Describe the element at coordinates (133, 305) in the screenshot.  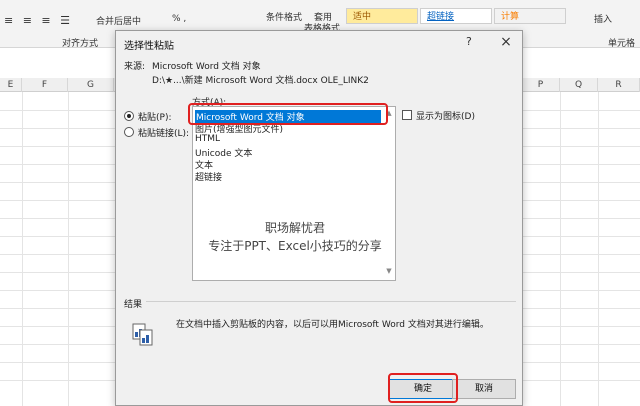
I see `result-label: 结果` at that location.